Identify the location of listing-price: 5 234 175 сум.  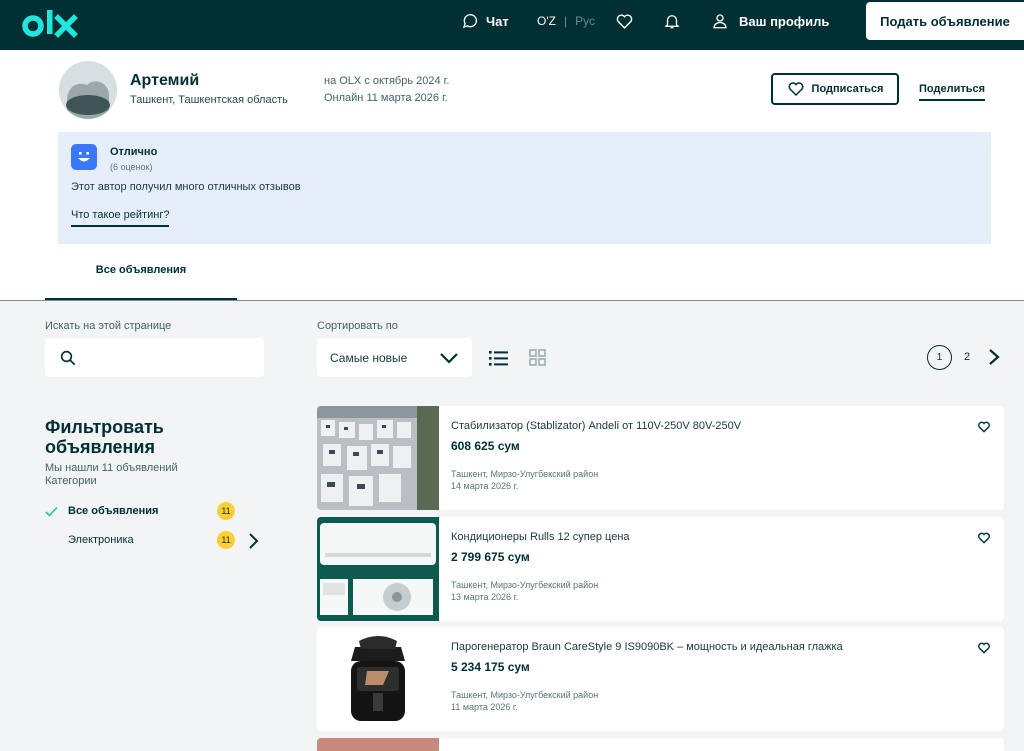
(490, 667).